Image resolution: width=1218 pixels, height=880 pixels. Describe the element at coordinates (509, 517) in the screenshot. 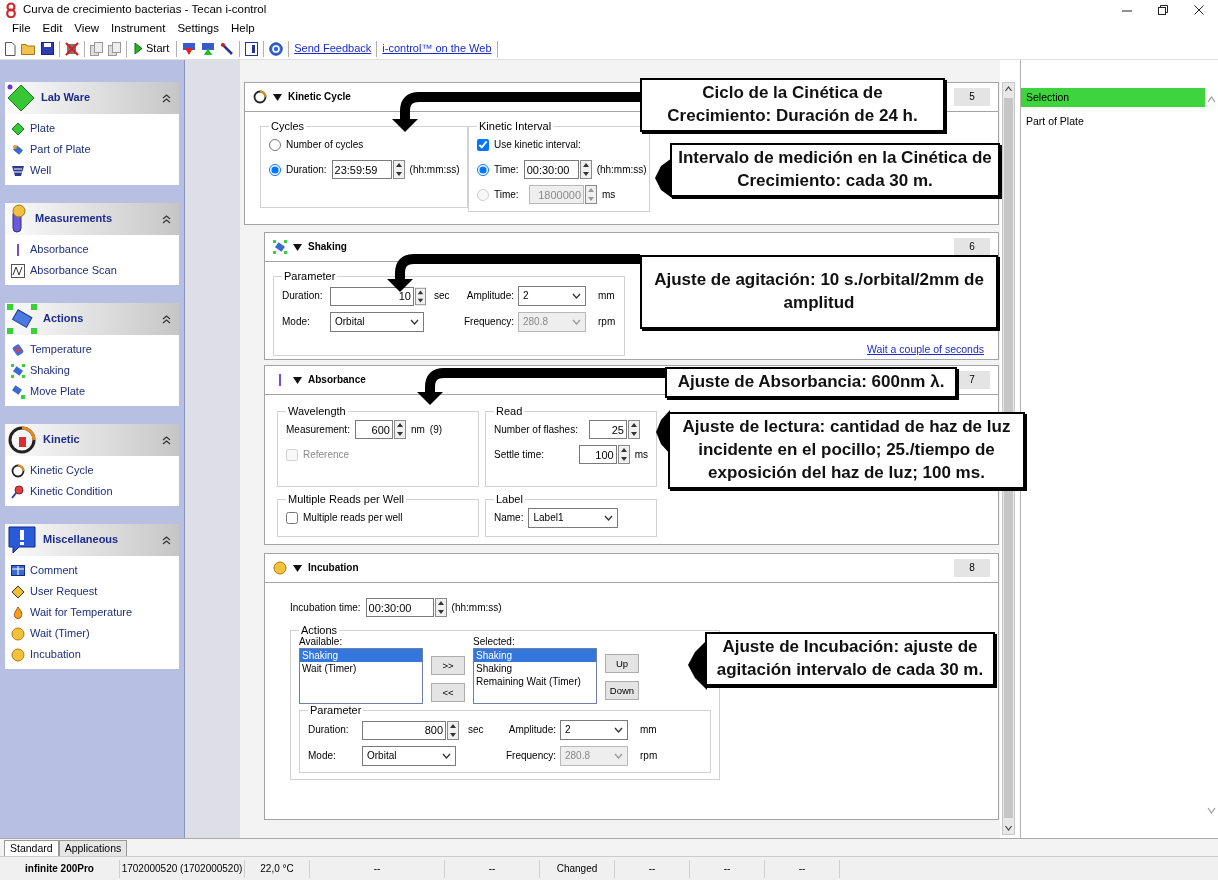

I see `field-label: Name:` at that location.